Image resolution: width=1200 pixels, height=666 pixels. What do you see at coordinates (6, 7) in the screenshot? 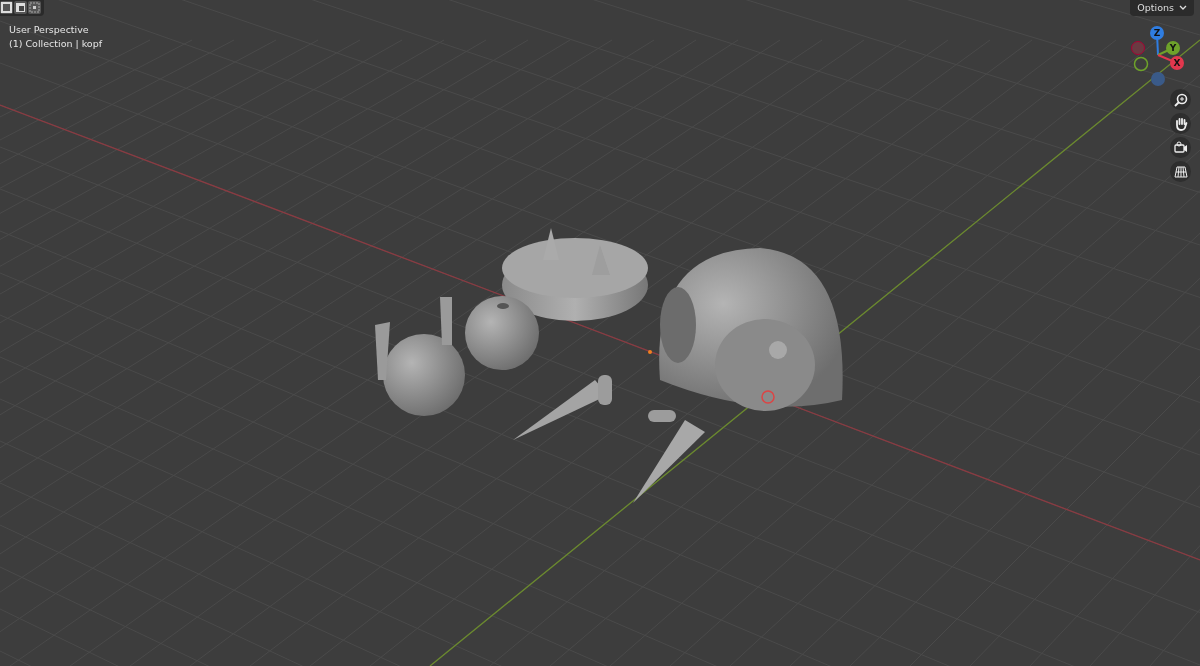
I see `select-box-icon` at bounding box center [6, 7].